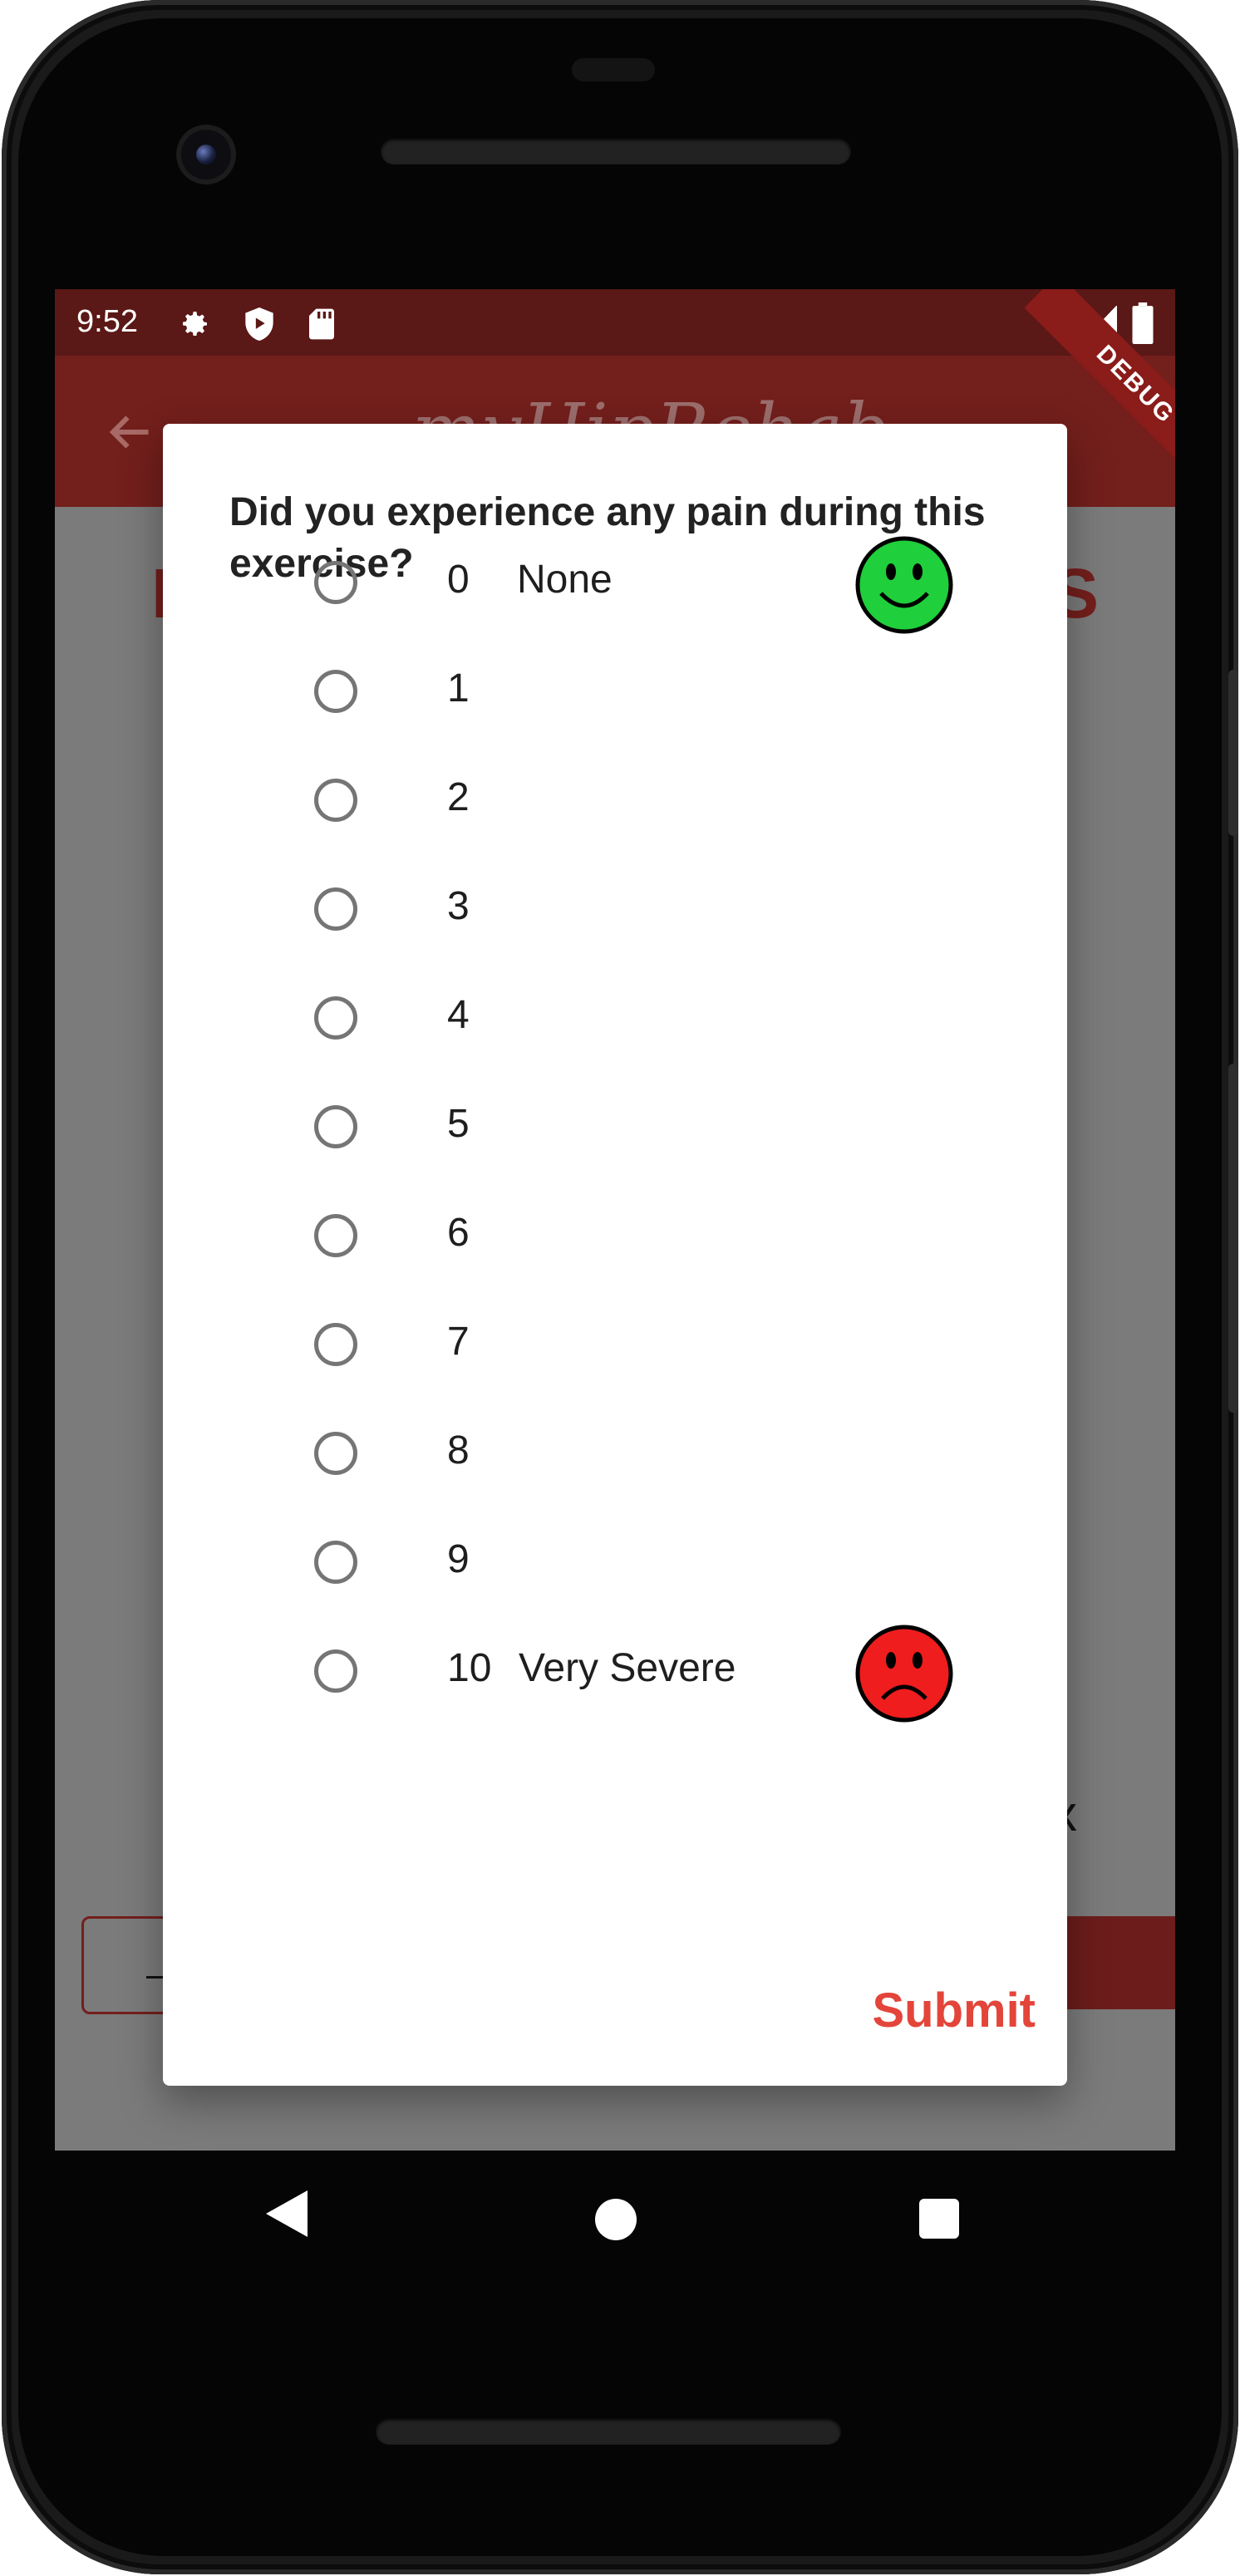 The image size is (1240, 2576). What do you see at coordinates (939, 2219) in the screenshot?
I see `recents-square-icon` at bounding box center [939, 2219].